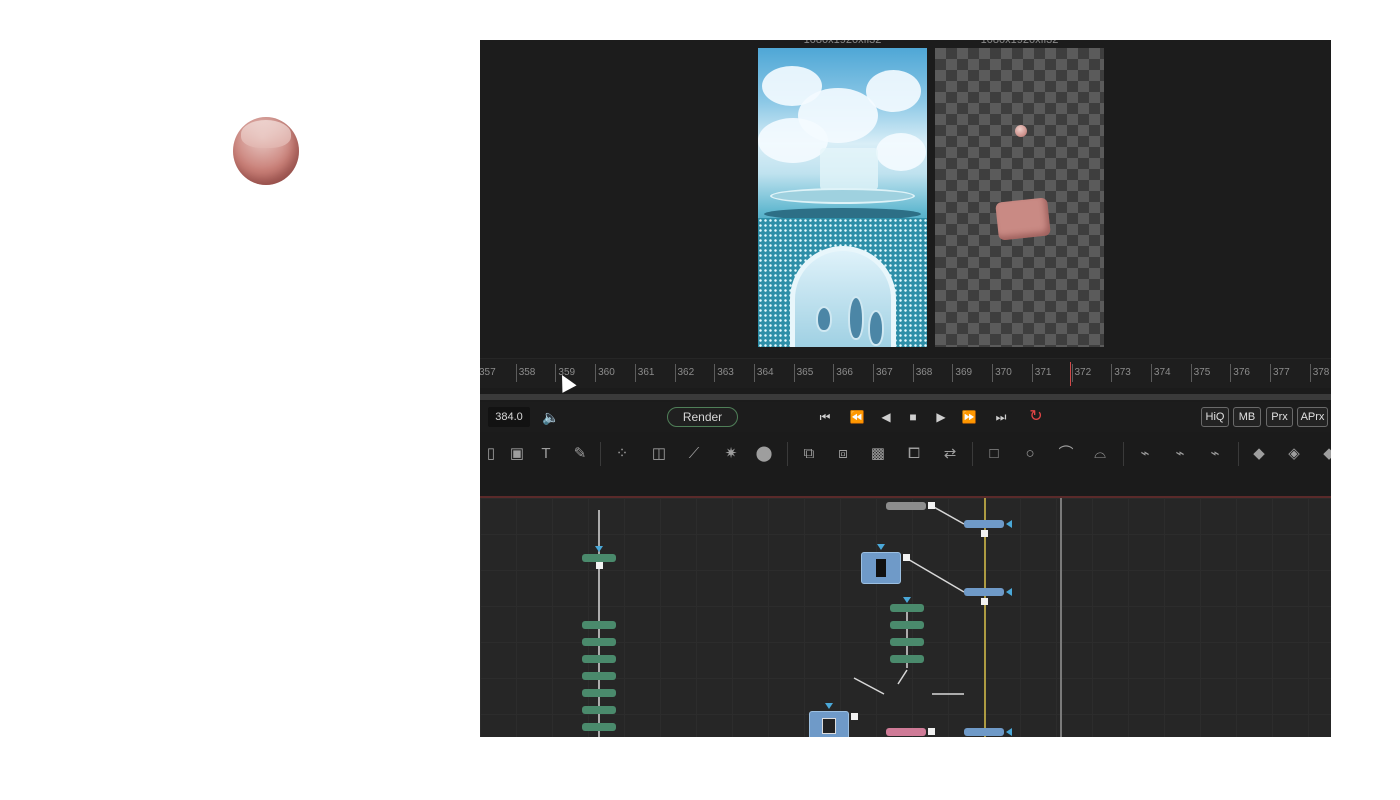 The width and height of the screenshot is (1400, 800). Describe the element at coordinates (622, 454) in the screenshot. I see `tool-icon: ⁘` at that location.